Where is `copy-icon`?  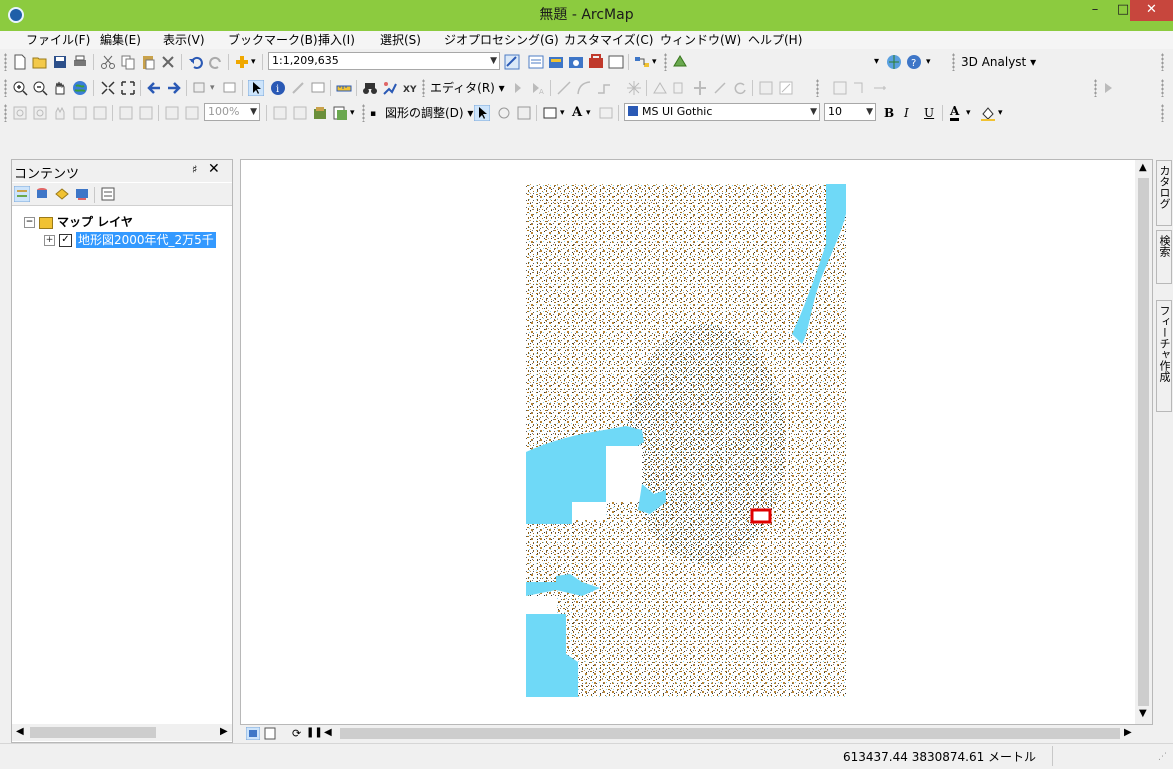
copy-icon is located at coordinates (128, 62).